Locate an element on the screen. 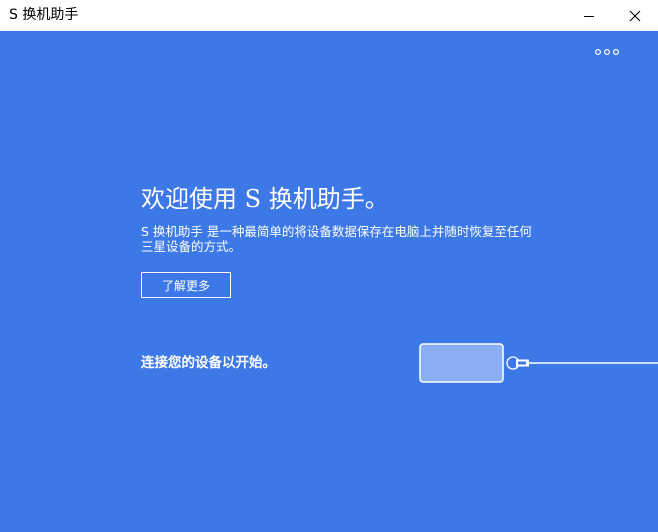 This screenshot has width=658, height=532. minimize-icon is located at coordinates (589, 16).